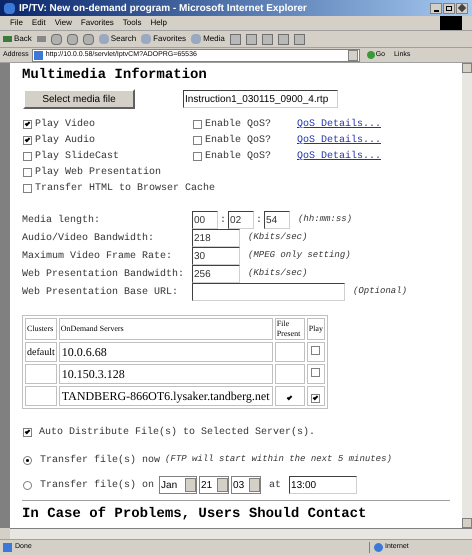  I want to click on column-header: File Present, so click(289, 329).